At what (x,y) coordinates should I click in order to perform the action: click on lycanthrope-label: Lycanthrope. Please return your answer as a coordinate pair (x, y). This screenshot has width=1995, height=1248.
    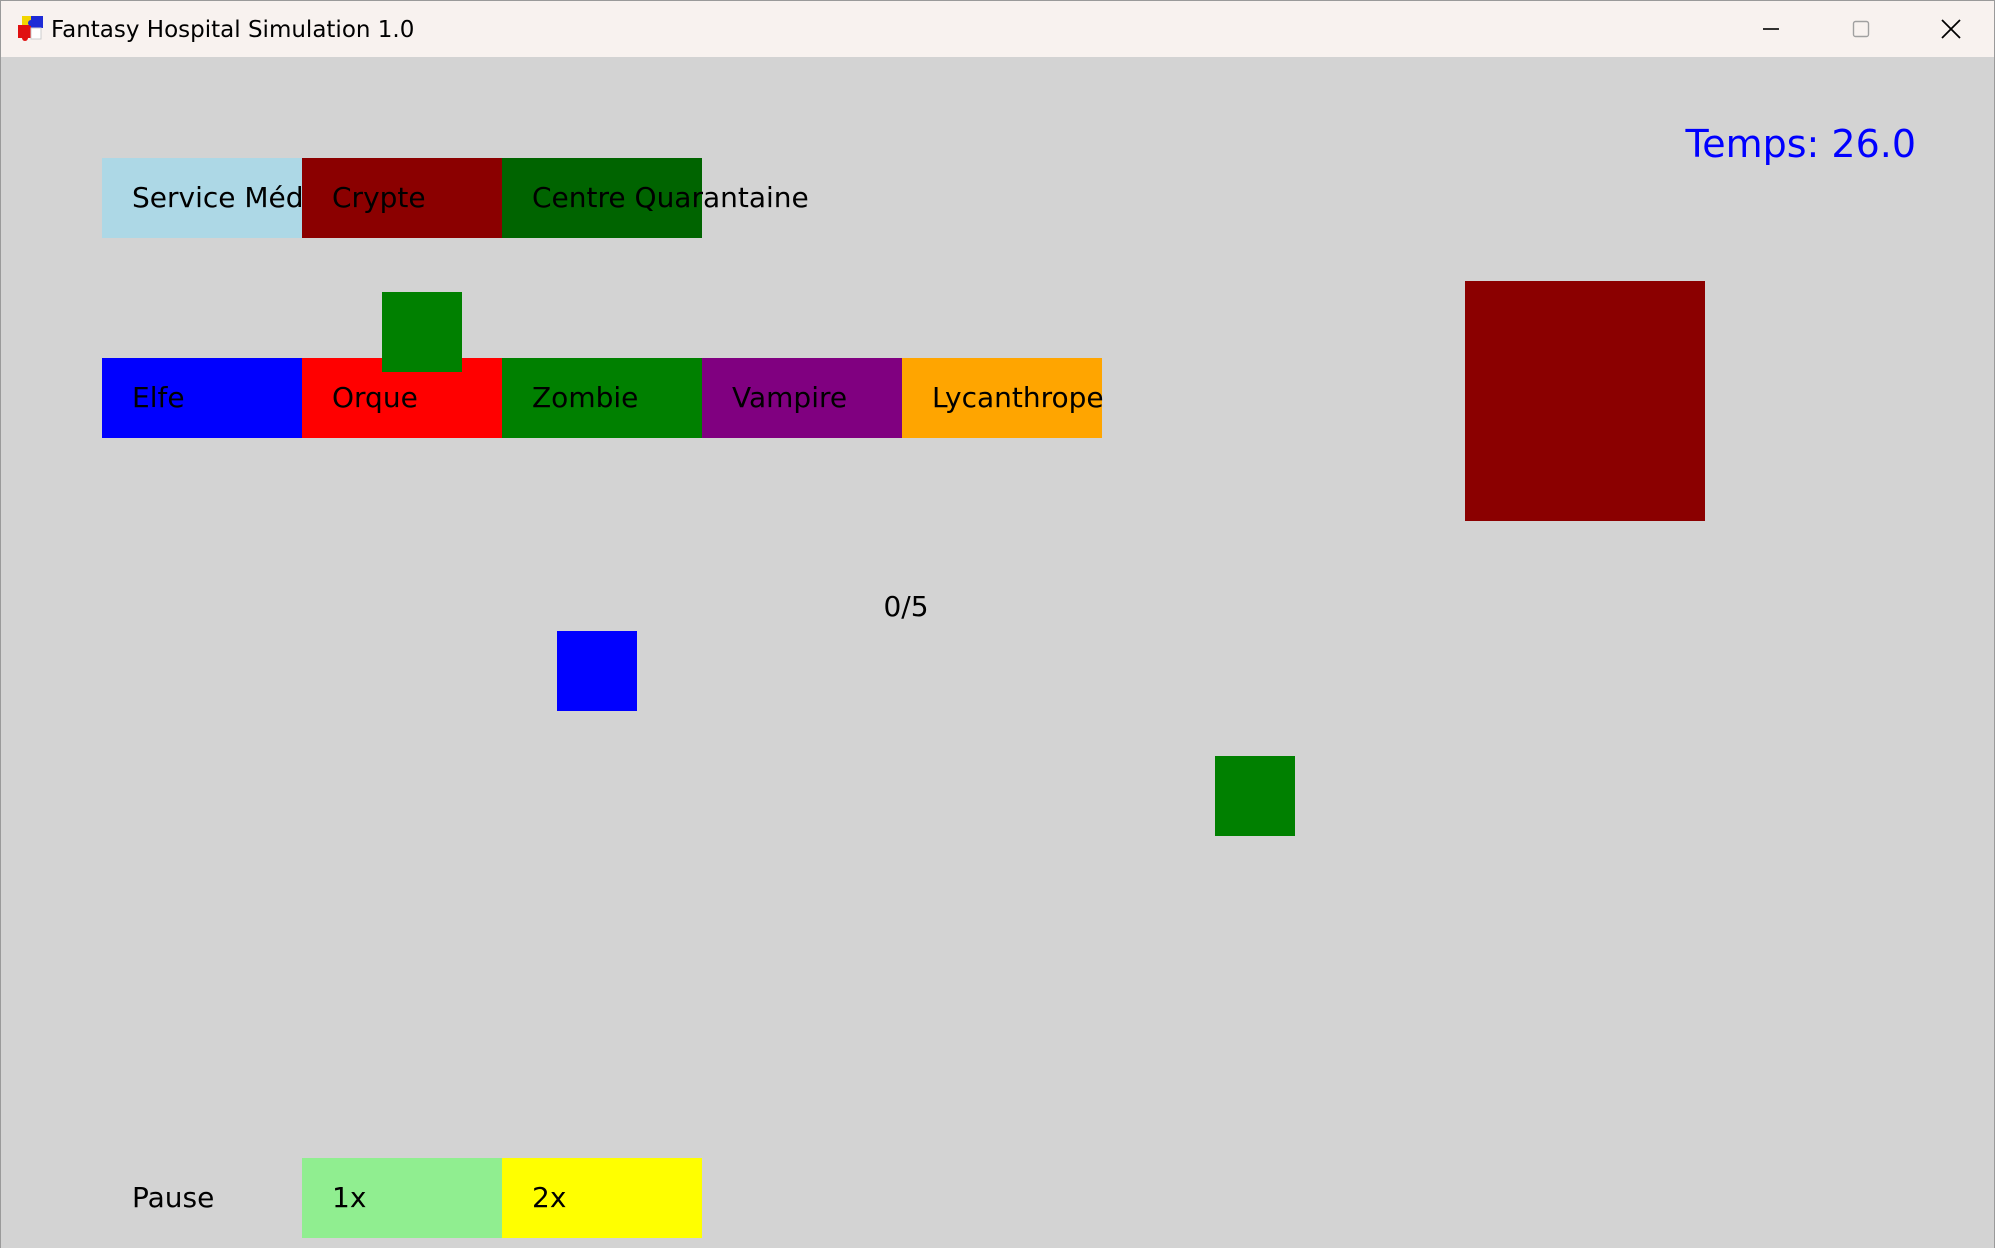
    Looking at the image, I should click on (1018, 397).